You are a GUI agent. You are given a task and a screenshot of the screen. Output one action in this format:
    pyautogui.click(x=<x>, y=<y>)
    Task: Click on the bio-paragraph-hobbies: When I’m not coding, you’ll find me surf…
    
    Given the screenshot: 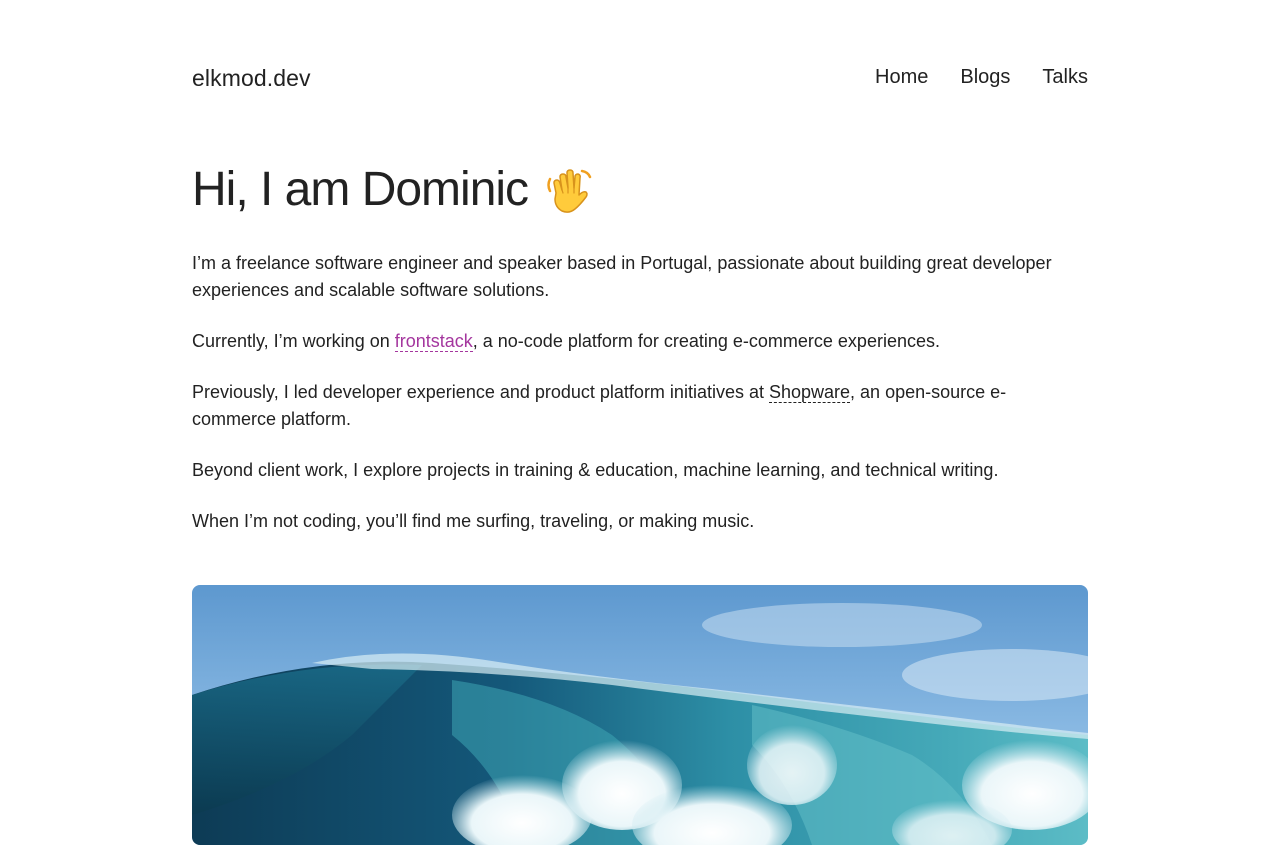 What is the action you would take?
    pyautogui.click(x=473, y=521)
    